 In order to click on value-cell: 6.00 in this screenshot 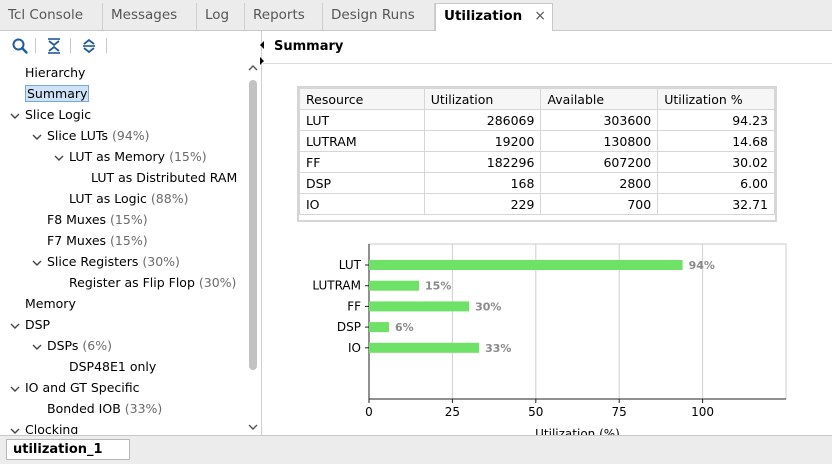, I will do `click(716, 183)`.